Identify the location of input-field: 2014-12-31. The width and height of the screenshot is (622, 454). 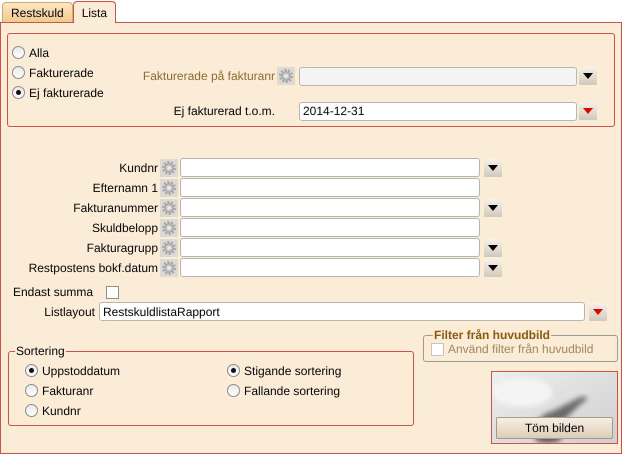
(438, 111).